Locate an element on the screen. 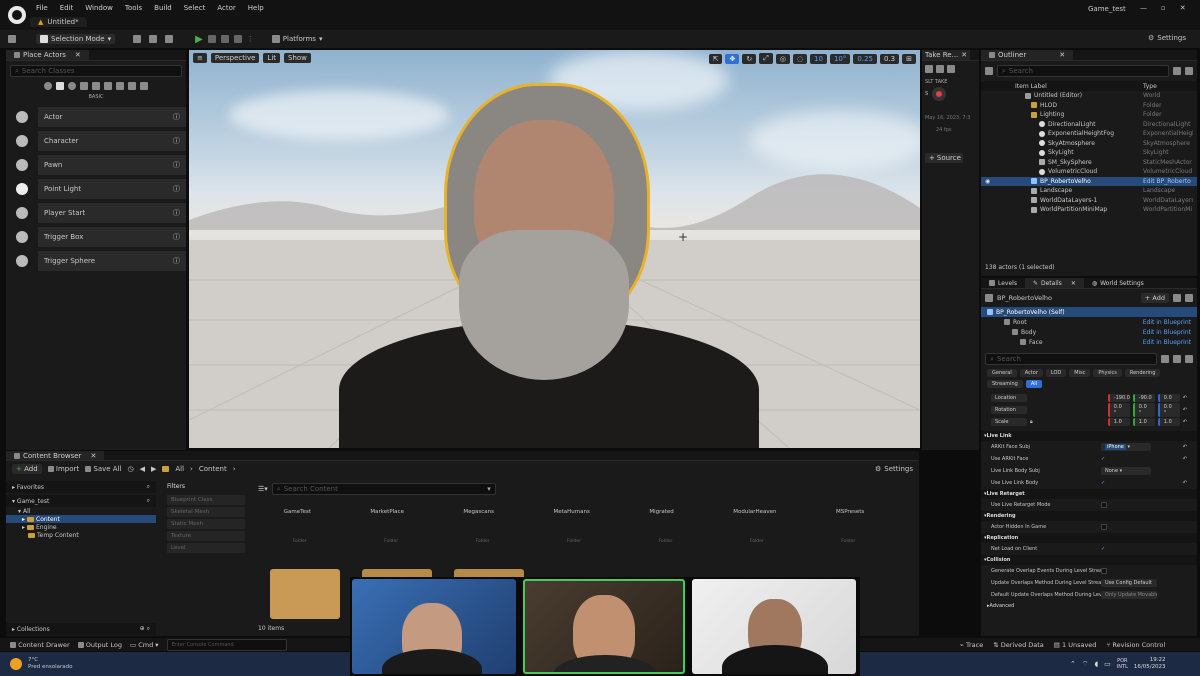  surface-snap-icon: ◌ is located at coordinates (800, 58).